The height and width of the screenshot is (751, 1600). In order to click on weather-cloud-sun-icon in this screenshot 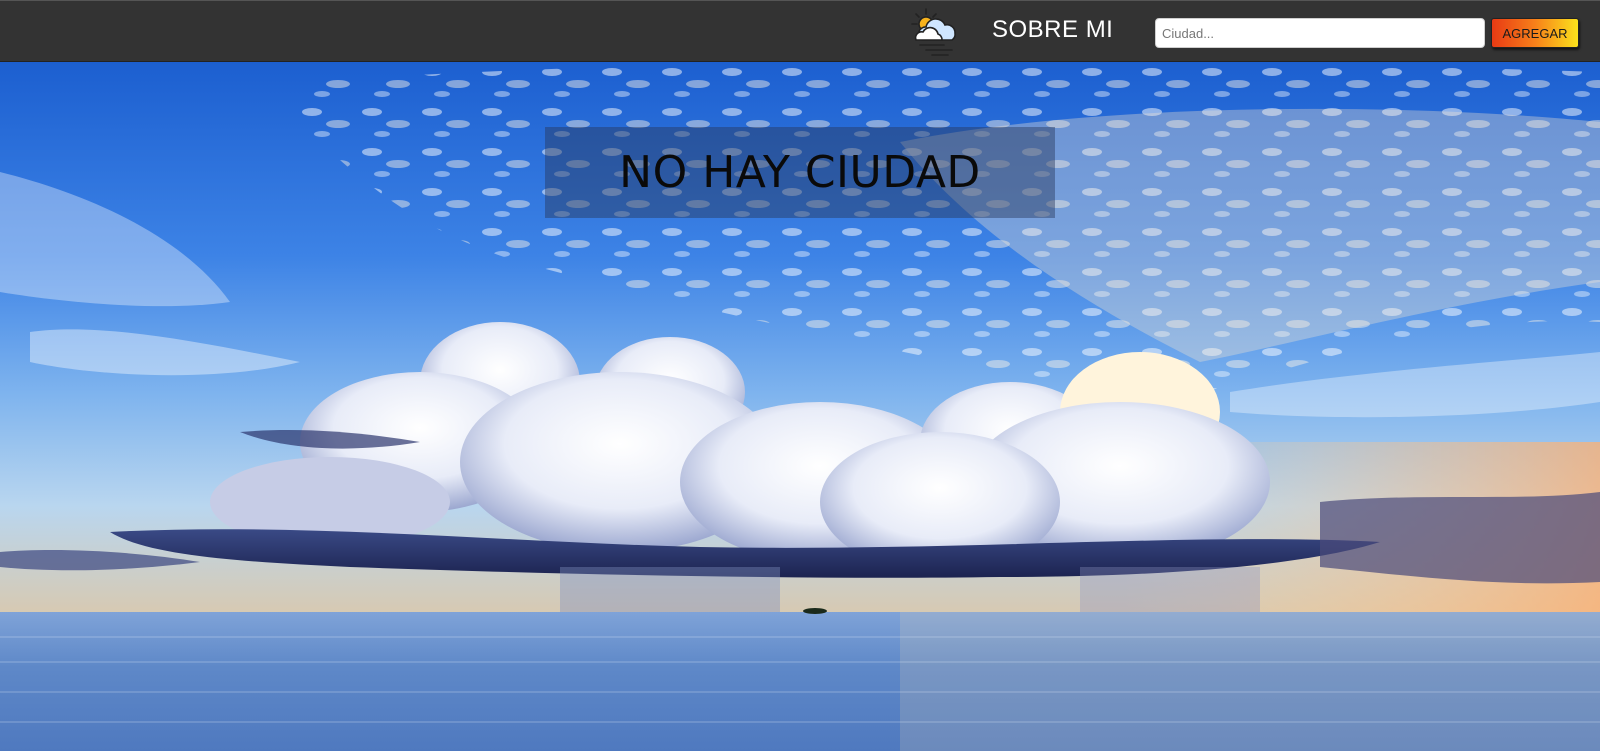, I will do `click(936, 32)`.